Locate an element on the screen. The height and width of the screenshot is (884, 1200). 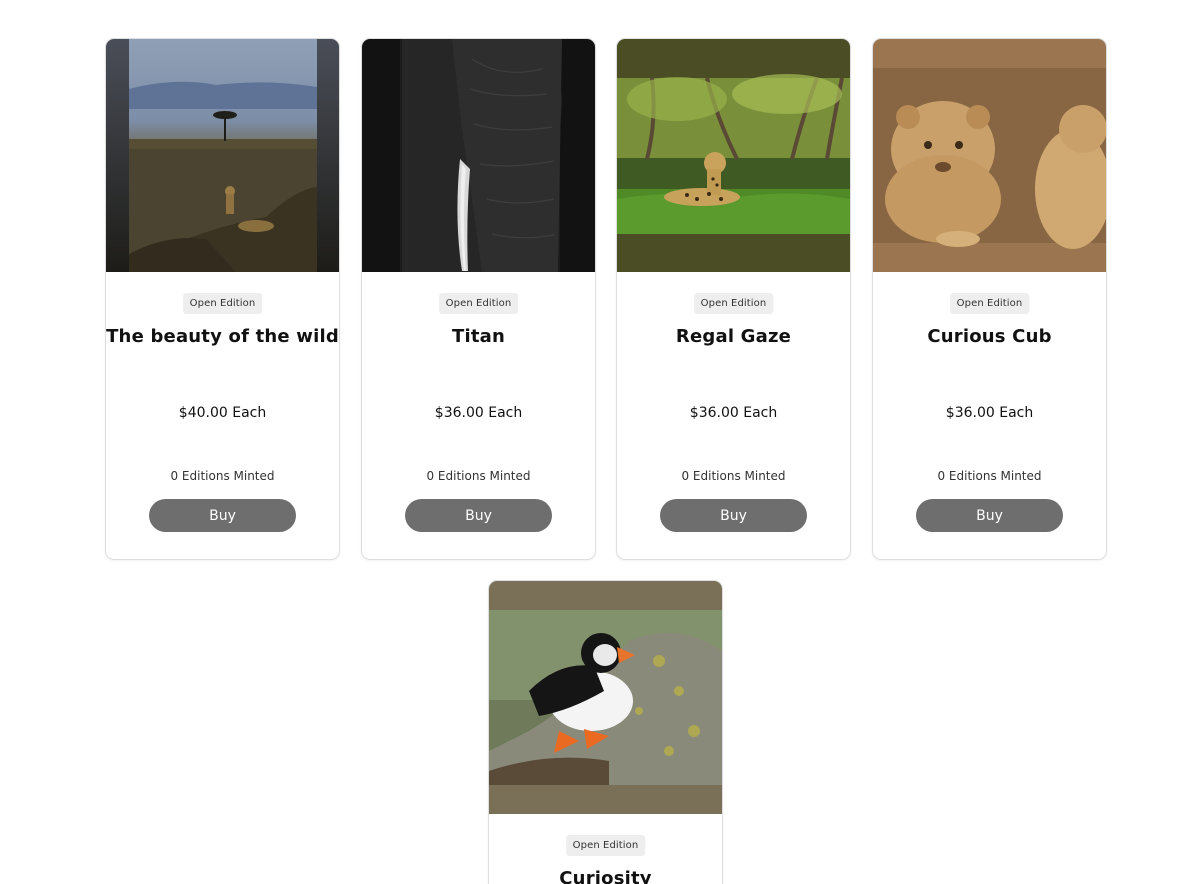
artwork-title: Curious Cub is located at coordinates (989, 336).